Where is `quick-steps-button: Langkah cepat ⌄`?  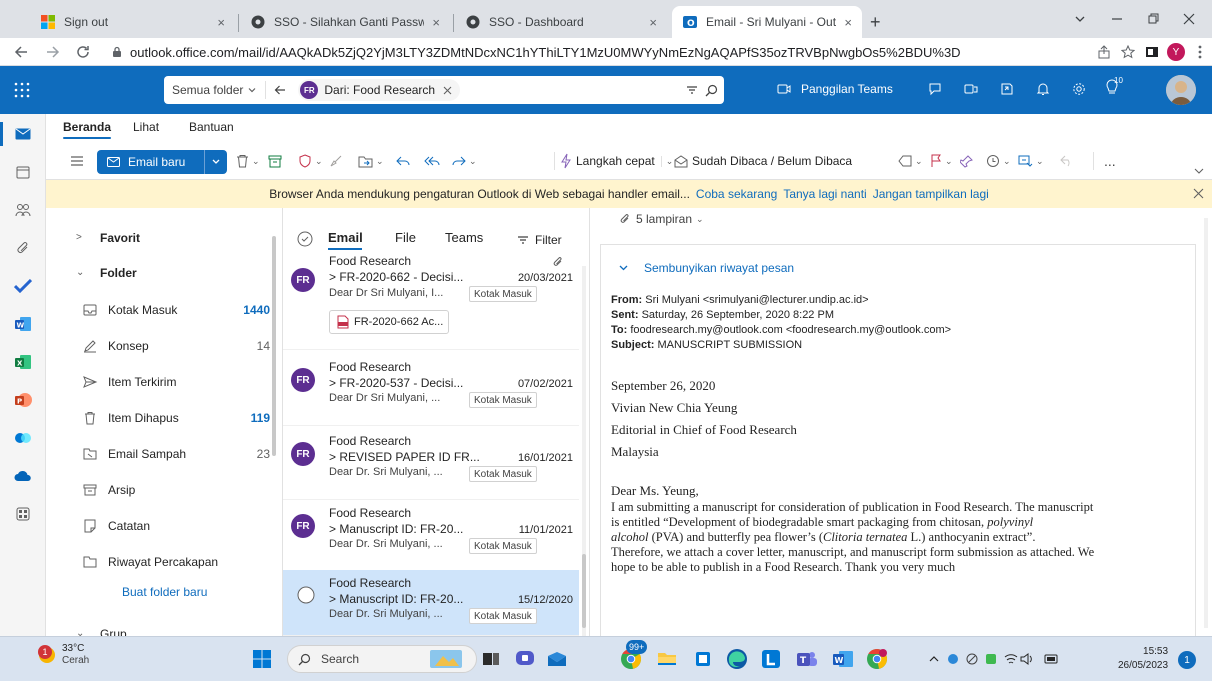
quick-steps-button: Langkah cepat ⌄ is located at coordinates (616, 161).